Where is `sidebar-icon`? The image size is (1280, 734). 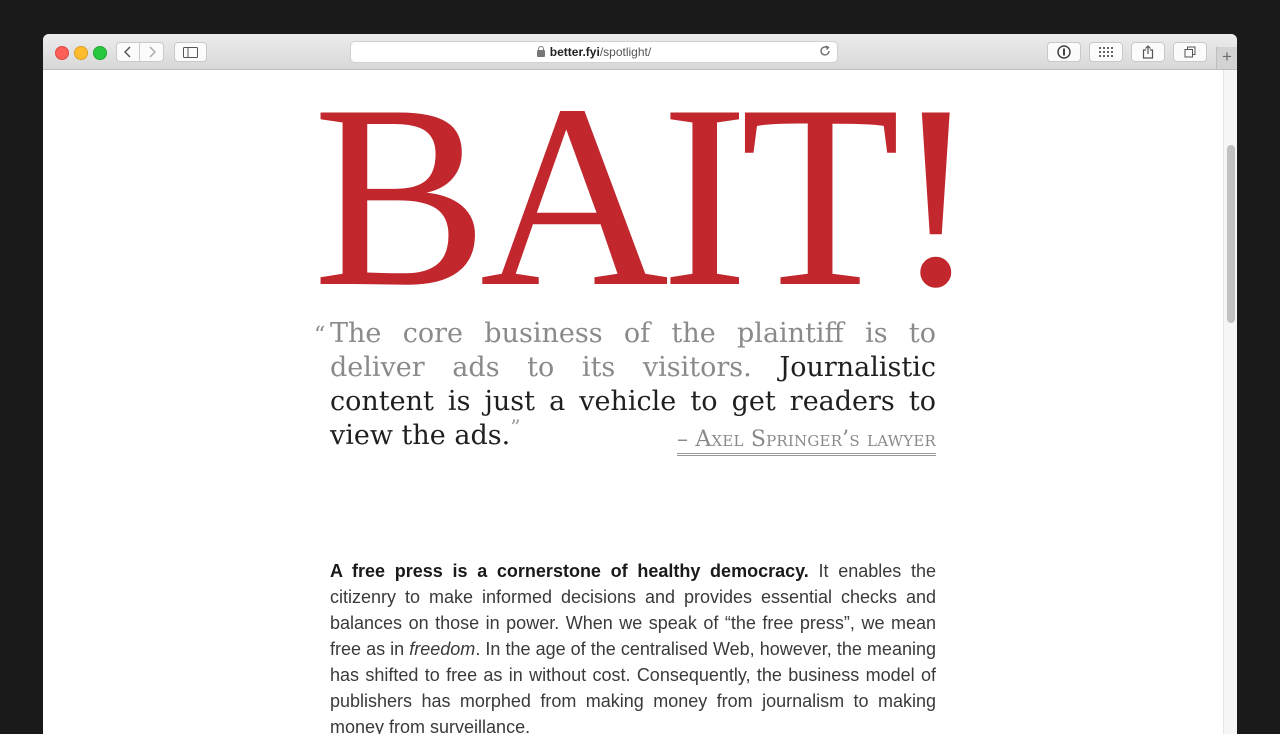
sidebar-icon is located at coordinates (190, 52).